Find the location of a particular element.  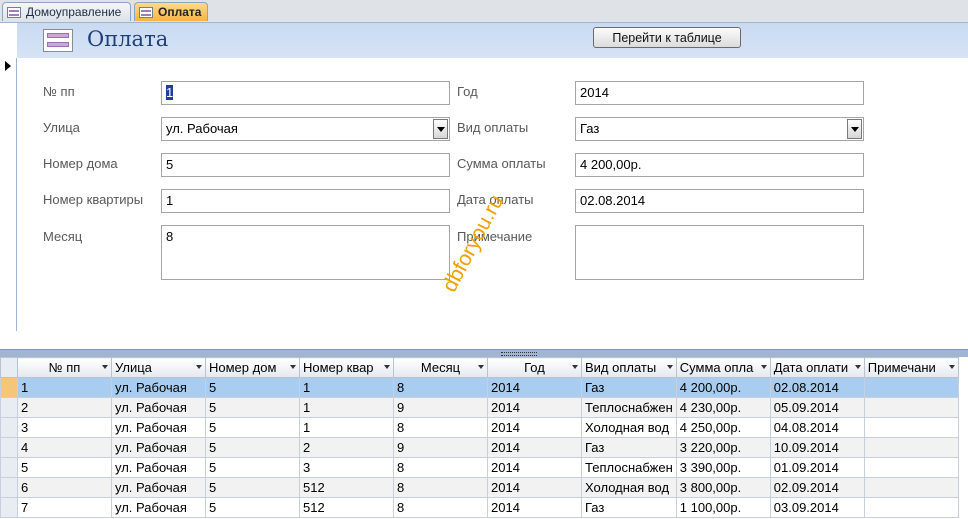

table-cell: 6 is located at coordinates (64, 487).